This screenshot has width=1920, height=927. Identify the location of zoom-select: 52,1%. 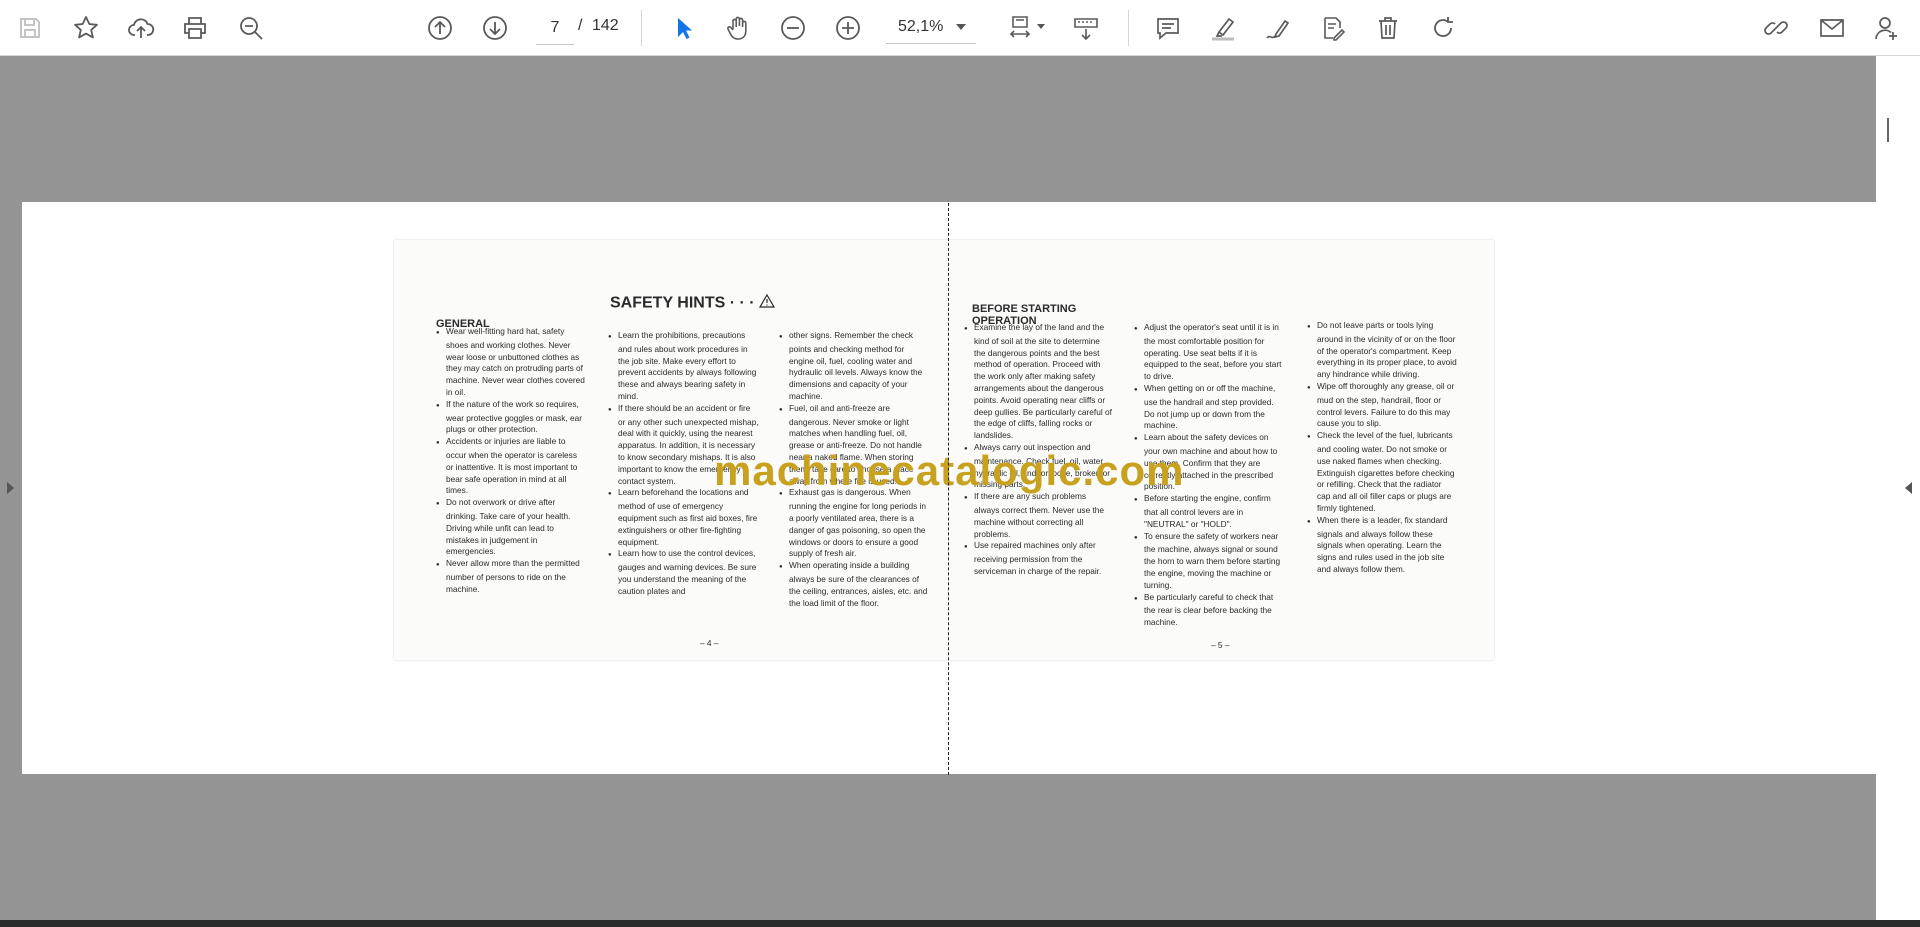
(931, 28).